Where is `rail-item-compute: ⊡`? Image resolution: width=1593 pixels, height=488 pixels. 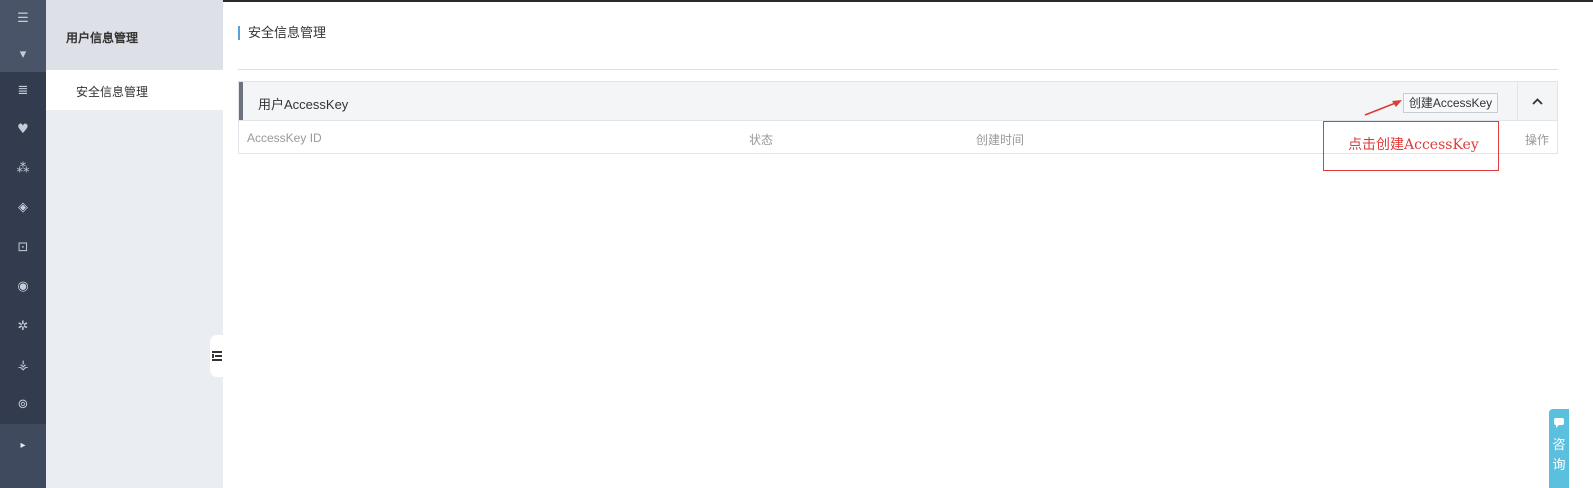
rail-item-compute: ⊡ is located at coordinates (23, 247).